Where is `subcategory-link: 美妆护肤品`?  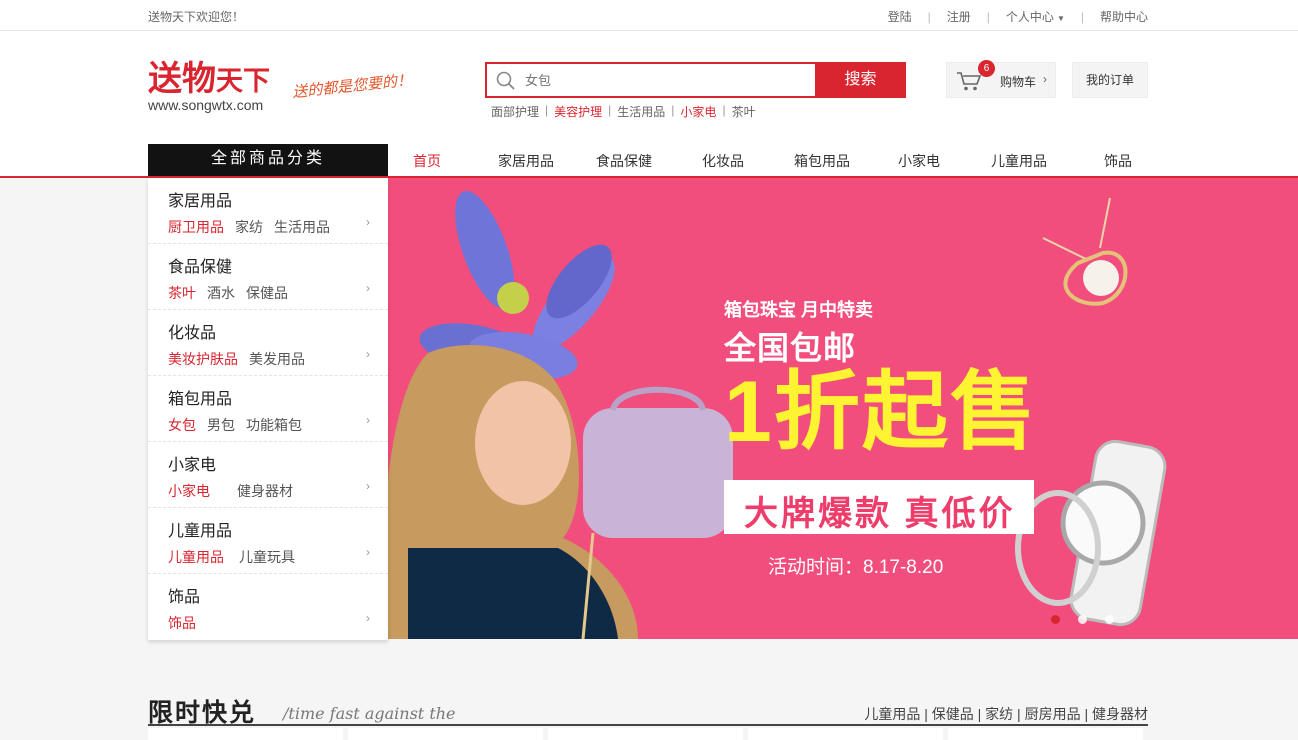 subcategory-link: 美妆护肤品 is located at coordinates (203, 359).